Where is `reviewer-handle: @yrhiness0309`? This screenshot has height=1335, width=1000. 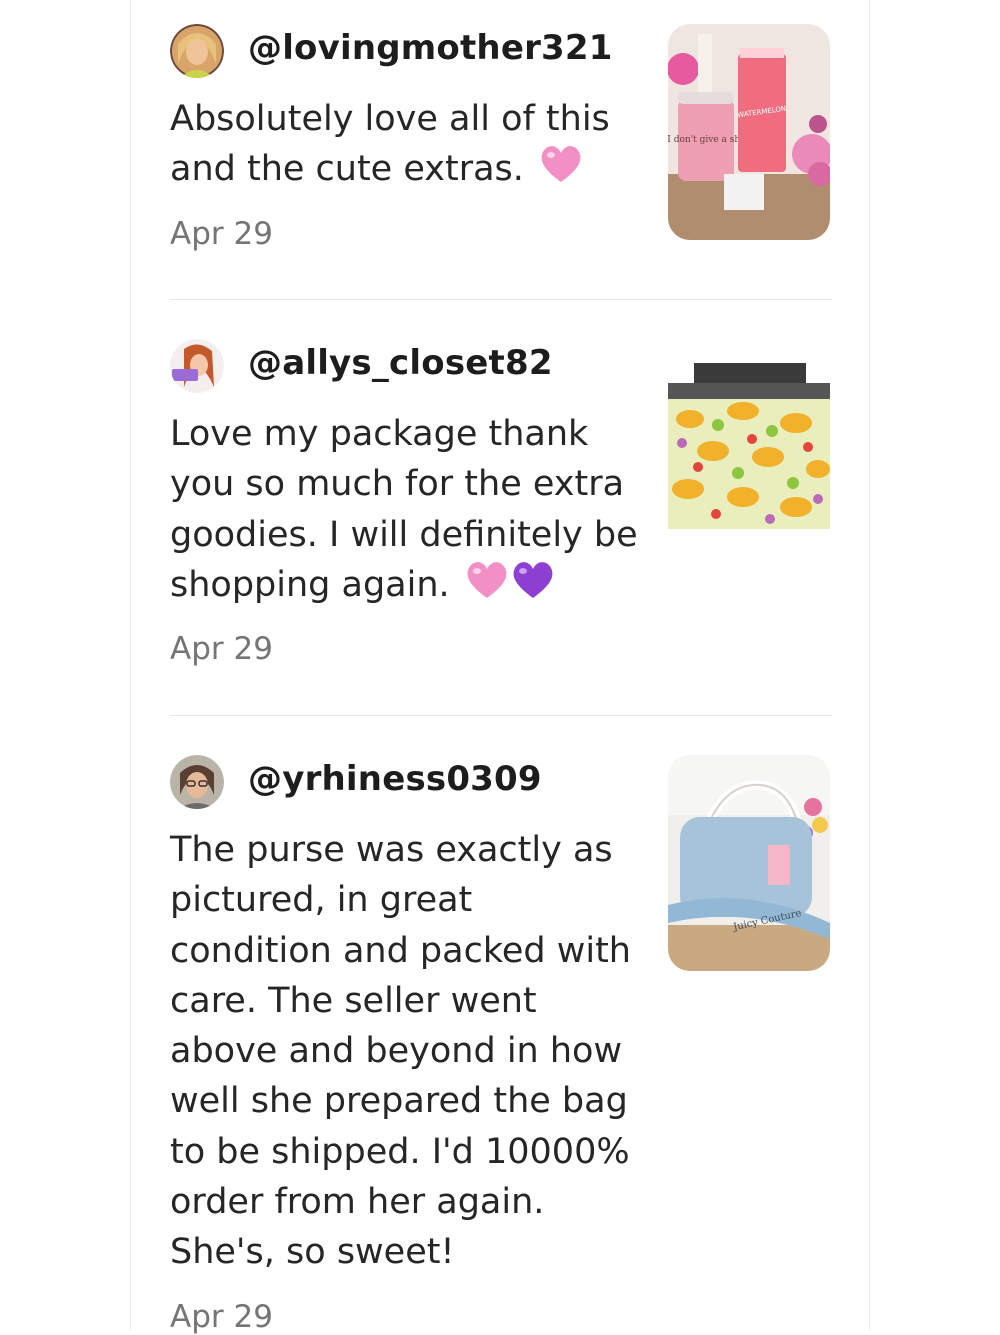
reviewer-handle: @yrhiness0309 is located at coordinates (395, 779).